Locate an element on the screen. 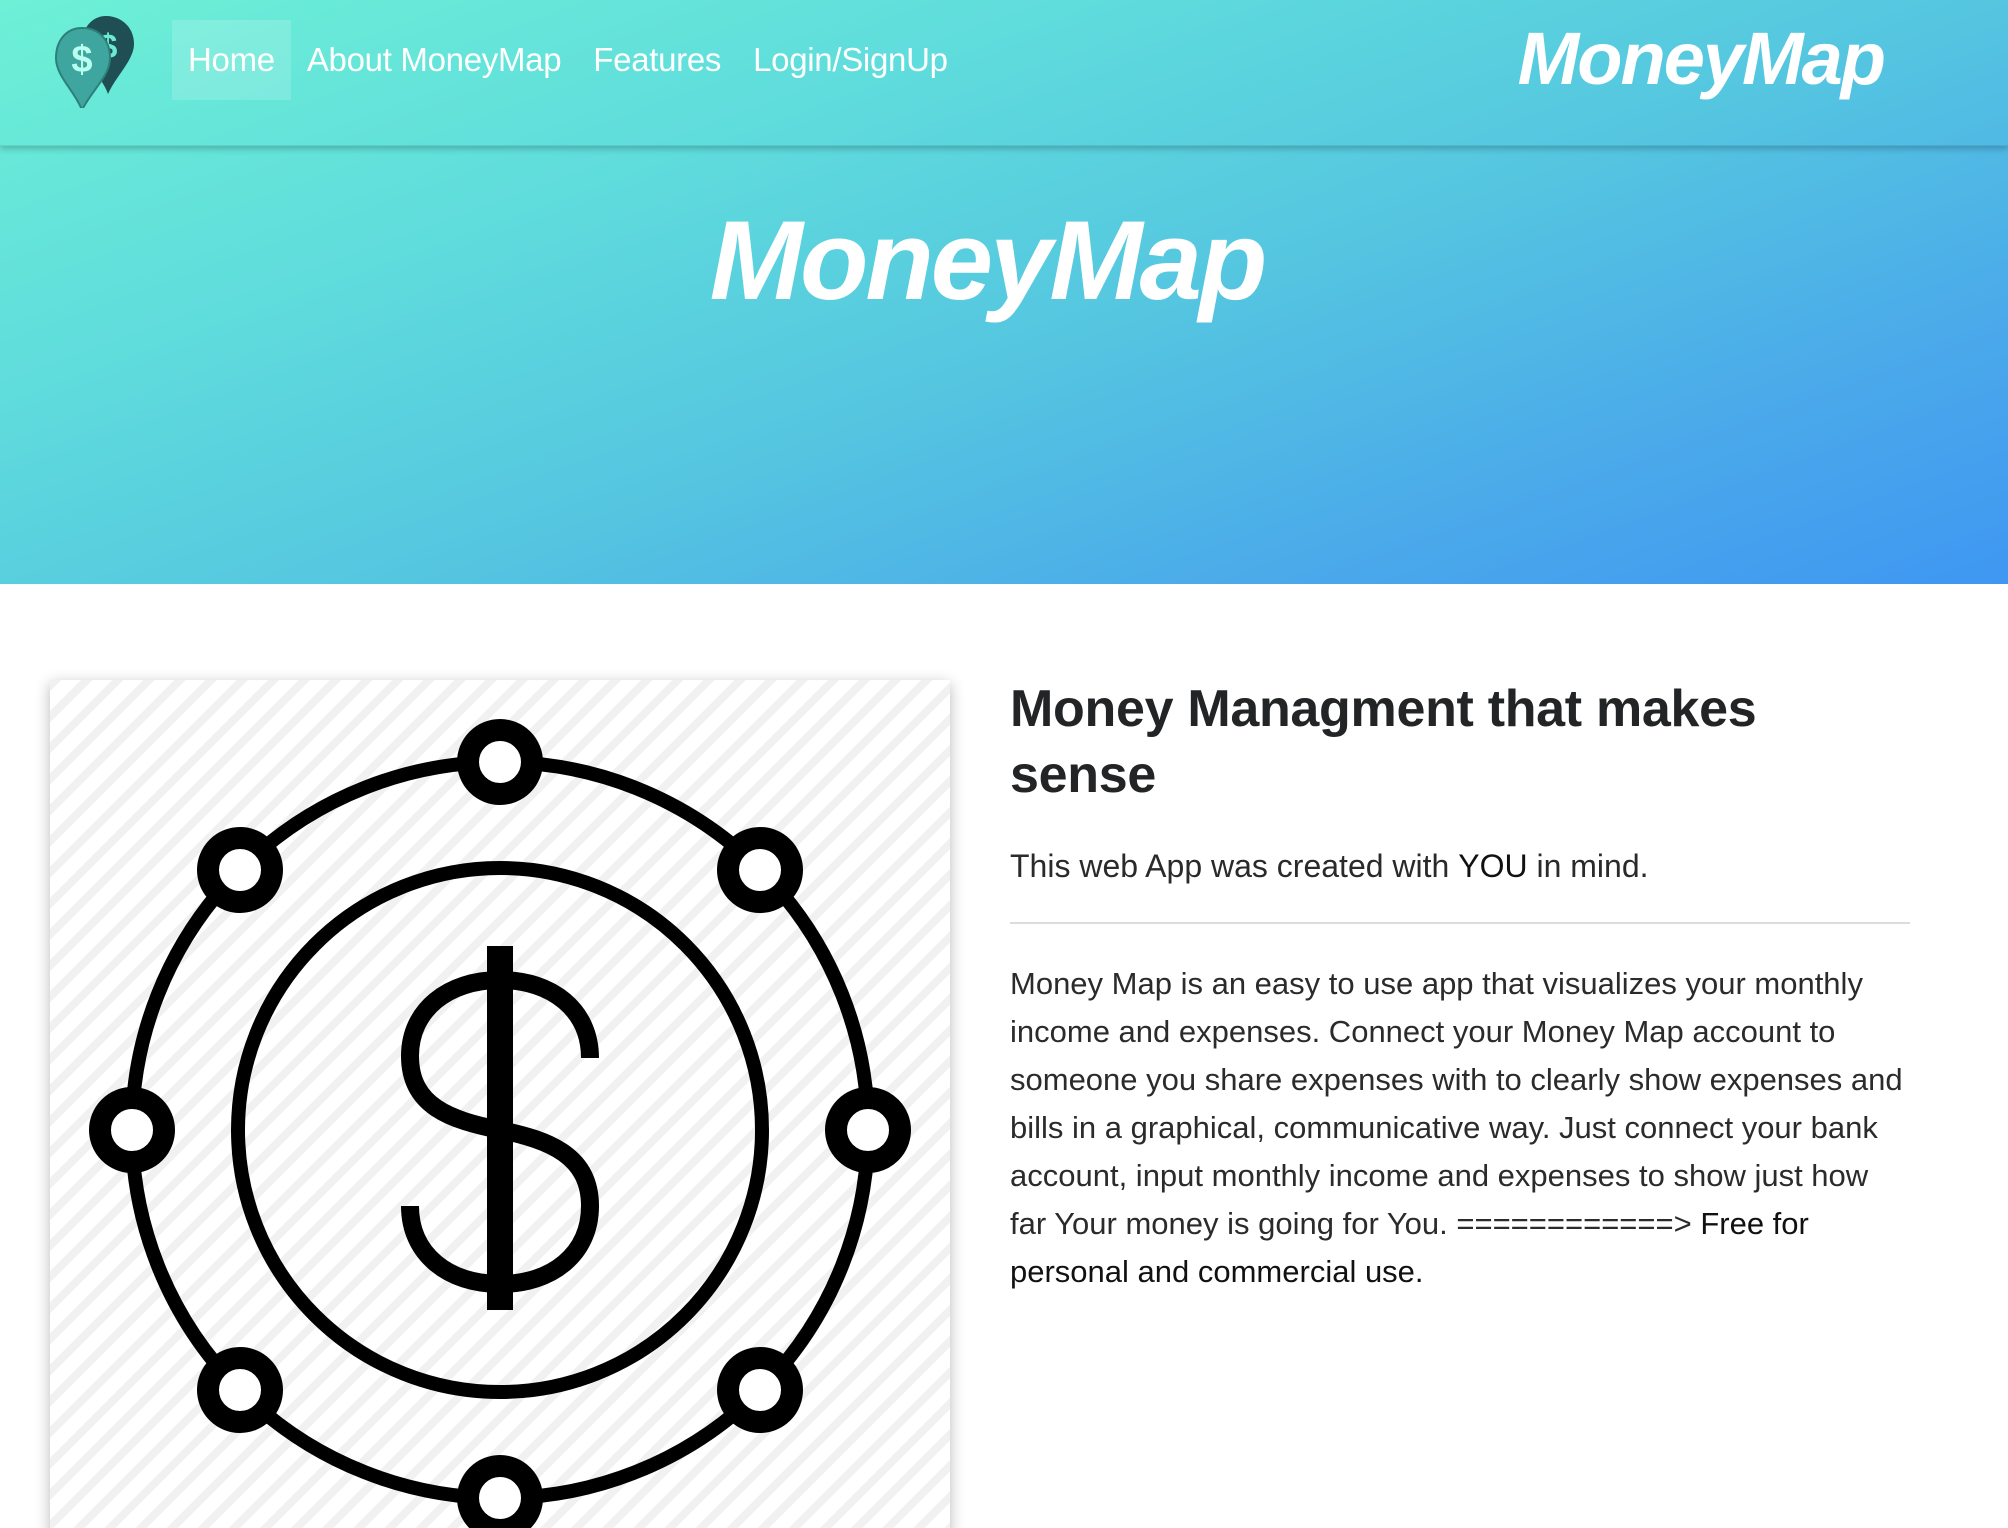 The width and height of the screenshot is (2008, 1528). nav-brand: MoneyMap is located at coordinates (1702, 59).